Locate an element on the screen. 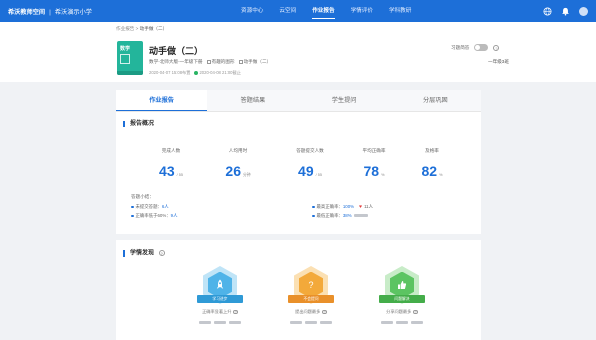 Image resolution: width=596 pixels, height=340 pixels. deadline-time: 2020-04-08 21:00截止 is located at coordinates (220, 72).